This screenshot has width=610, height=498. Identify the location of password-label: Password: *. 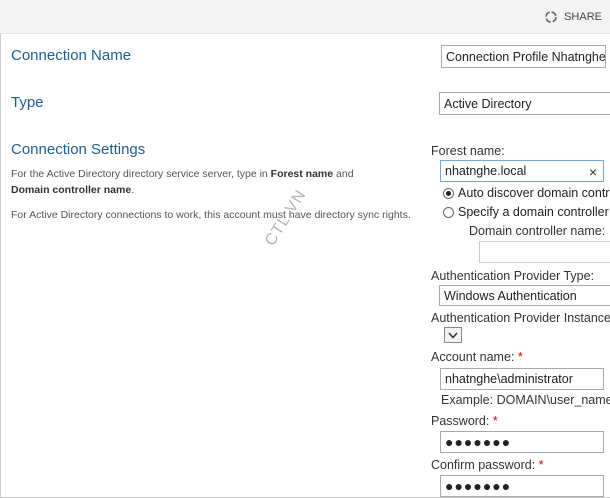
(464, 421).